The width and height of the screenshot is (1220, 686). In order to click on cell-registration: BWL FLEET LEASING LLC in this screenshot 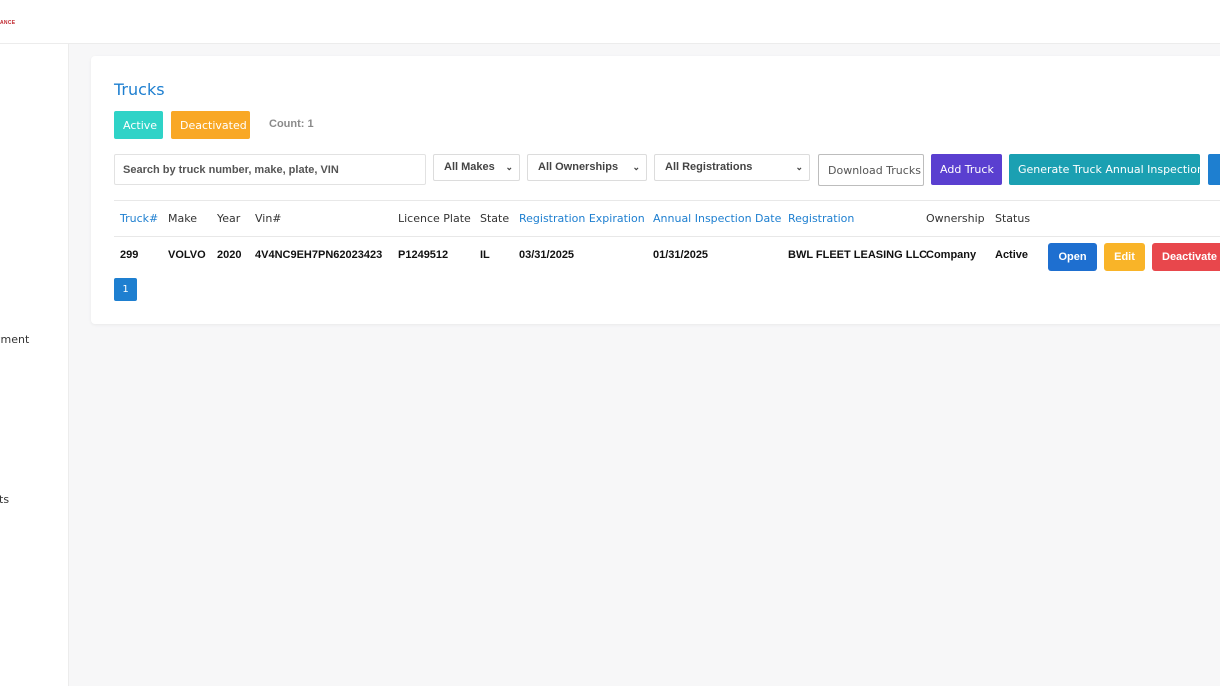, I will do `click(858, 255)`.